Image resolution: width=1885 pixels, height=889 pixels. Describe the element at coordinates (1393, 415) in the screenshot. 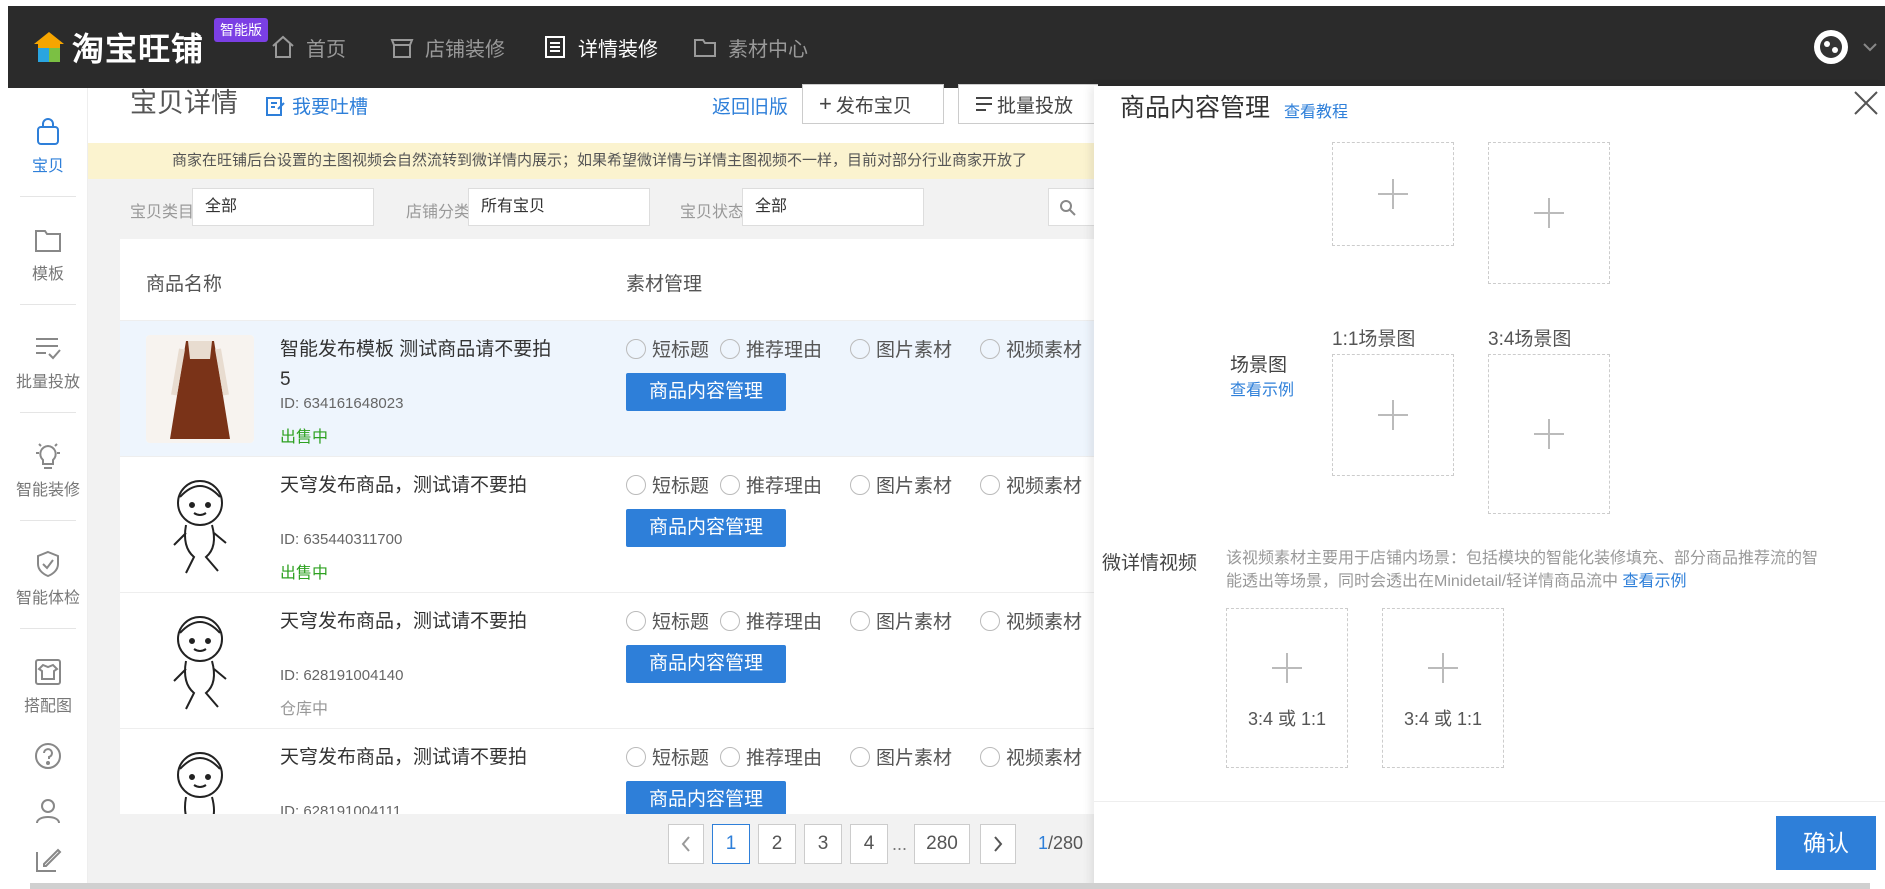

I see `scene-1-1-upload` at that location.